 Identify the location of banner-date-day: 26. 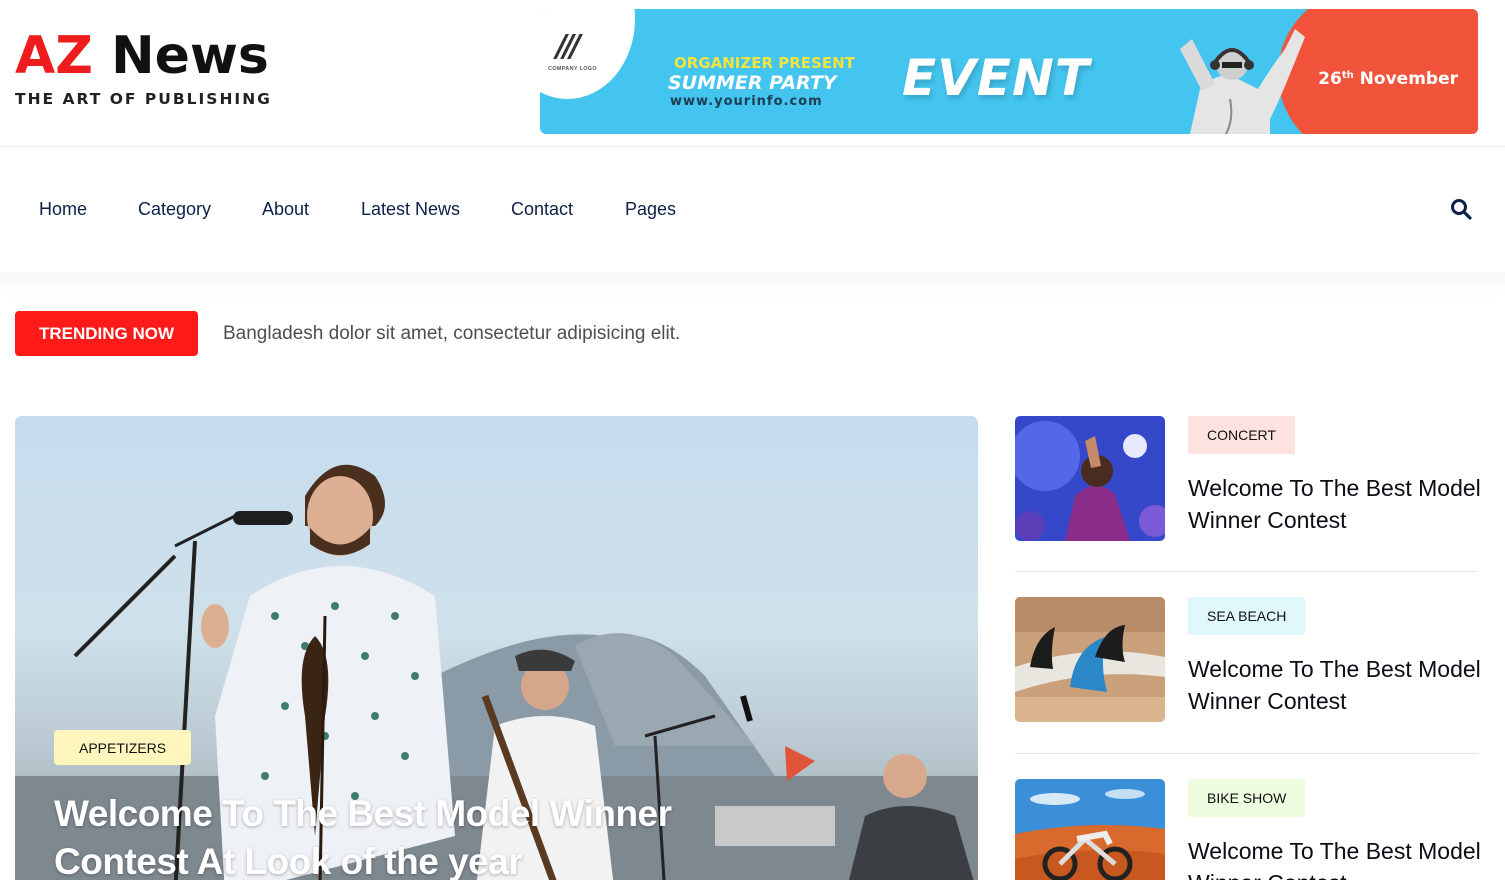
(1330, 79).